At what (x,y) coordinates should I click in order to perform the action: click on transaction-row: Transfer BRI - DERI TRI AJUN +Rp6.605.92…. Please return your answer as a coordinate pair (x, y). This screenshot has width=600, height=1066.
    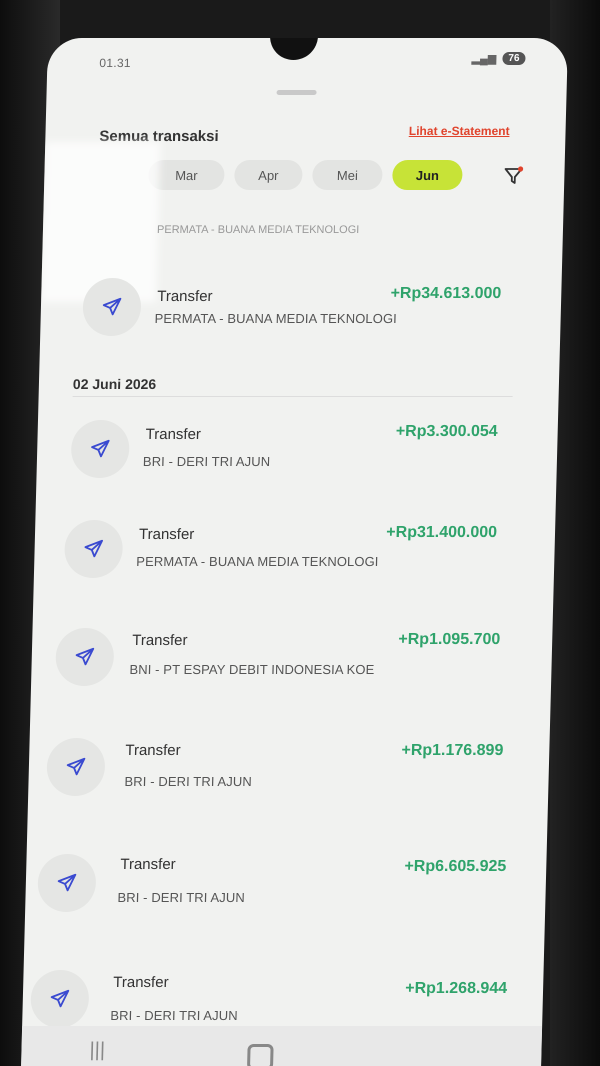
    Looking at the image, I should click on (286, 890).